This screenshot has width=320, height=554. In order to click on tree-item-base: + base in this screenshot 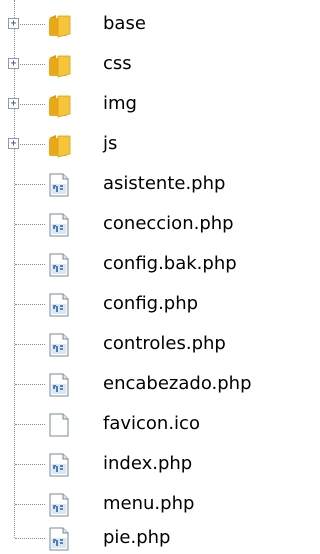, I will do `click(147, 24)`.